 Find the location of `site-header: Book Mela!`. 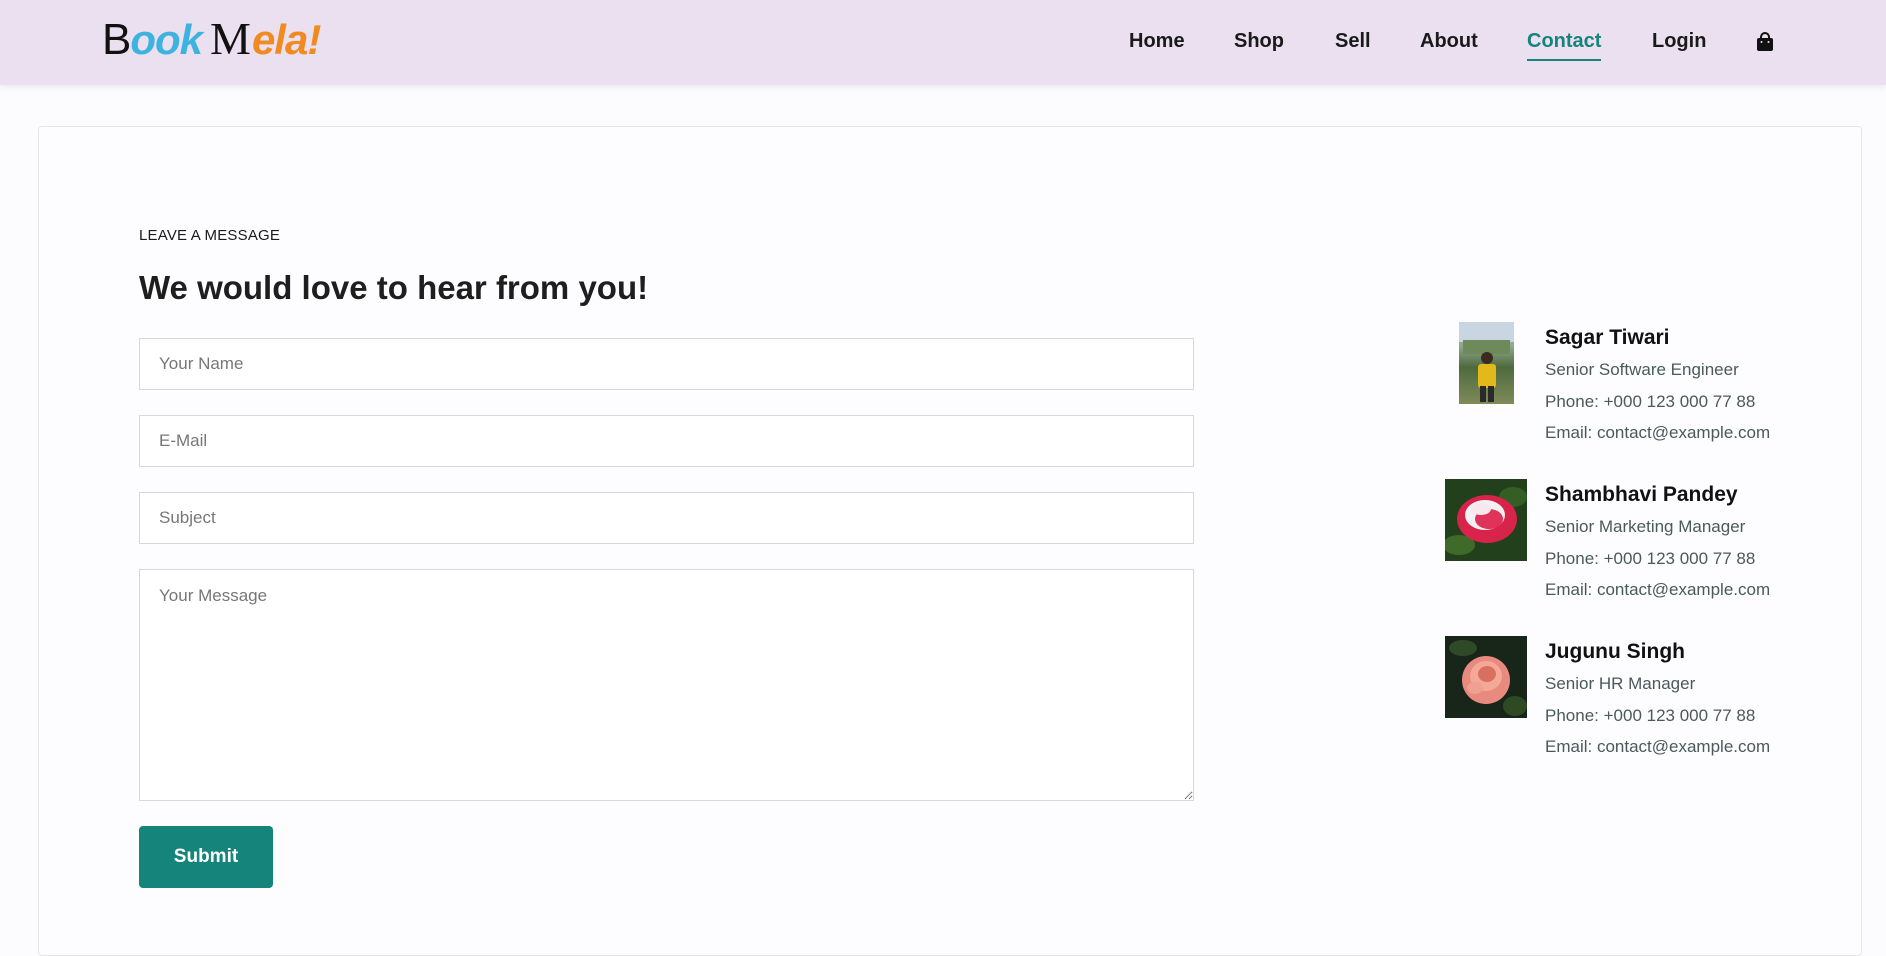

site-header: Book Mela! is located at coordinates (943, 42).